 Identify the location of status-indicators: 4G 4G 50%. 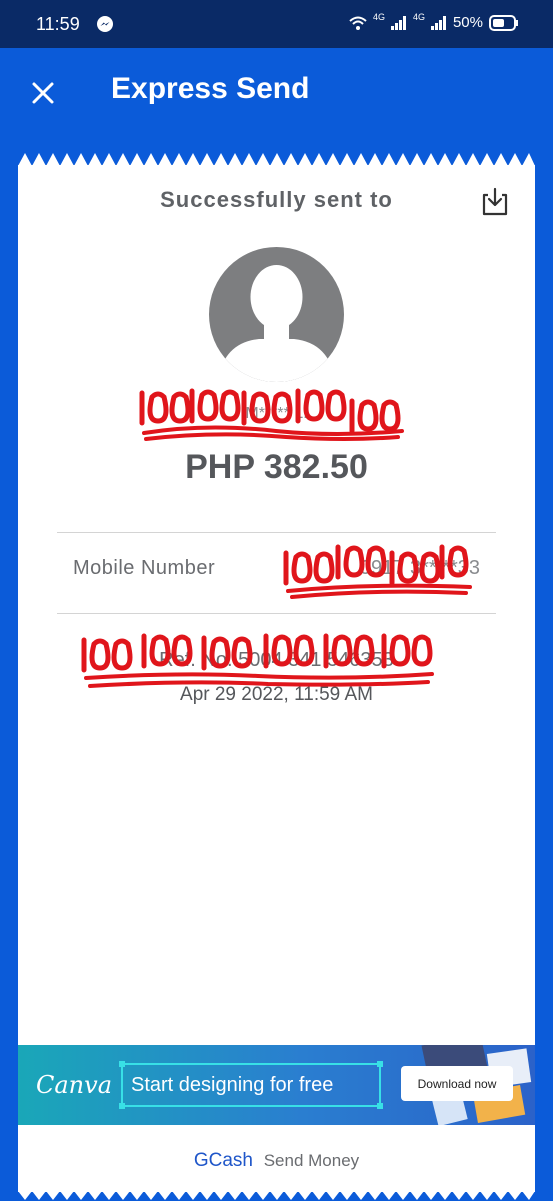
(434, 21).